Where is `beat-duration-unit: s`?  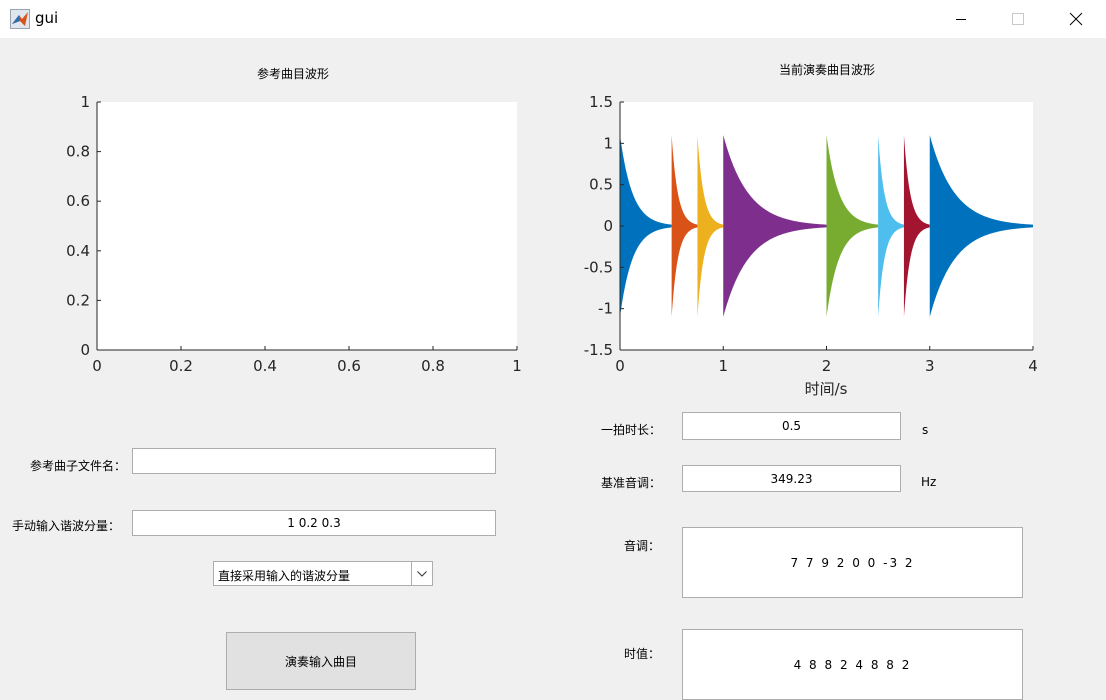 beat-duration-unit: s is located at coordinates (925, 430).